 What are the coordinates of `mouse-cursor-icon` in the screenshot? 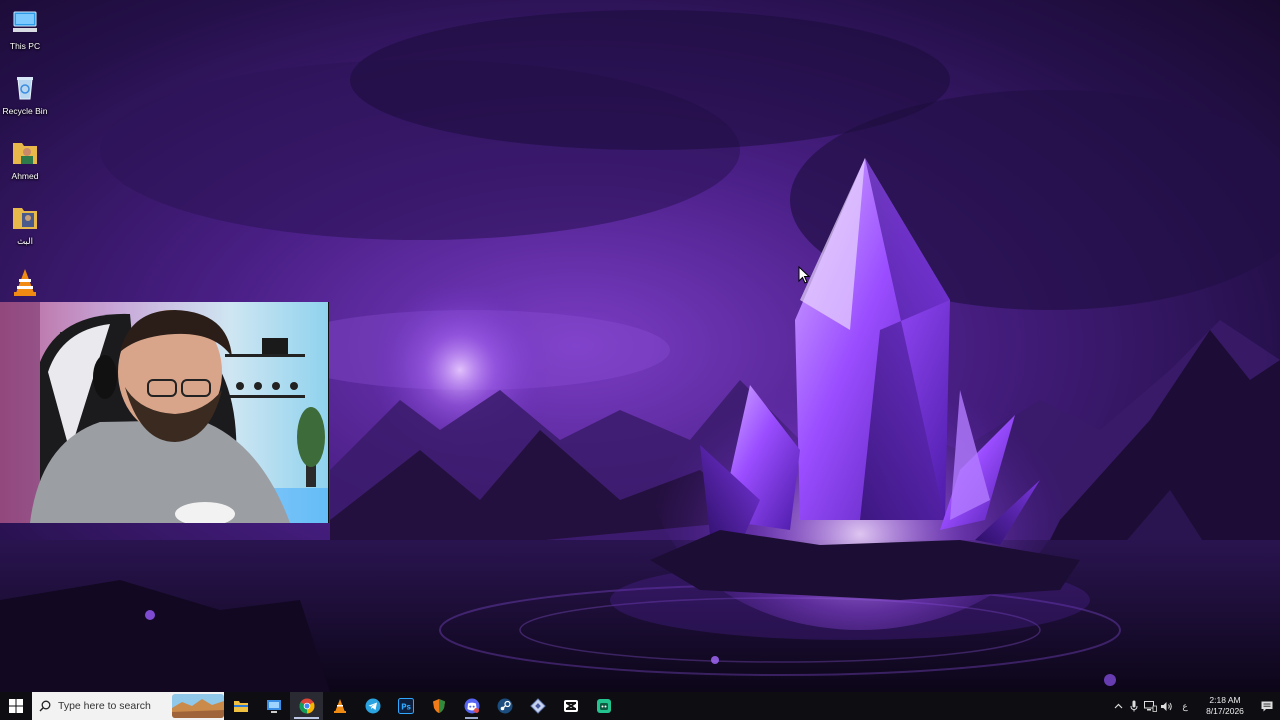 It's located at (804, 274).